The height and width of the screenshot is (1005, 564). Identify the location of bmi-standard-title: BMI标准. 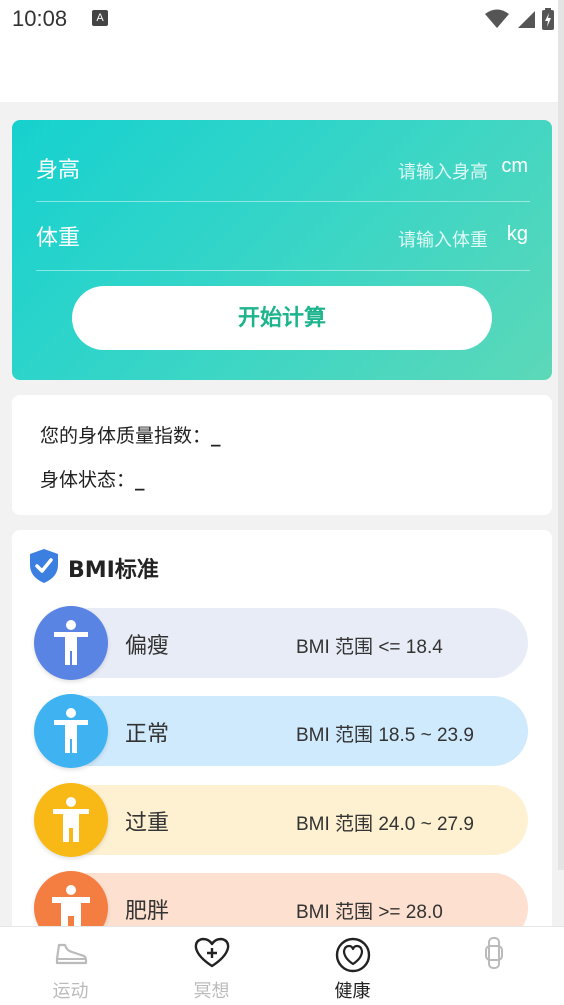
(113, 570).